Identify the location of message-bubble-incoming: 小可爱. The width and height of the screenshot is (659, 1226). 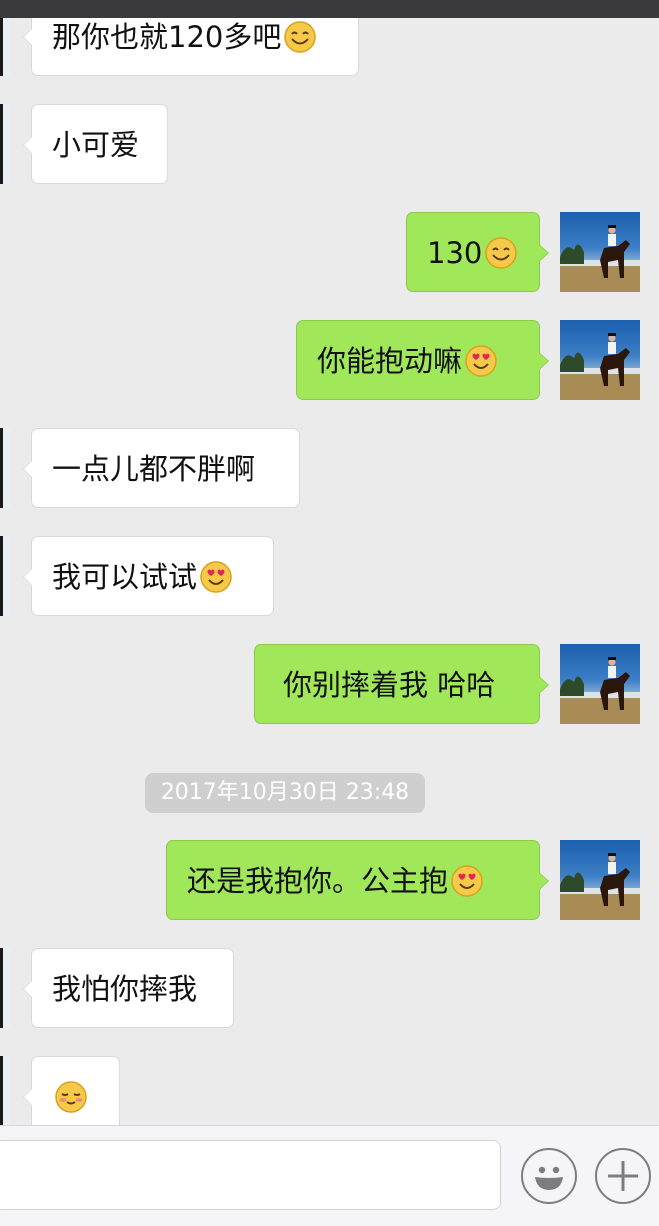
(95, 144).